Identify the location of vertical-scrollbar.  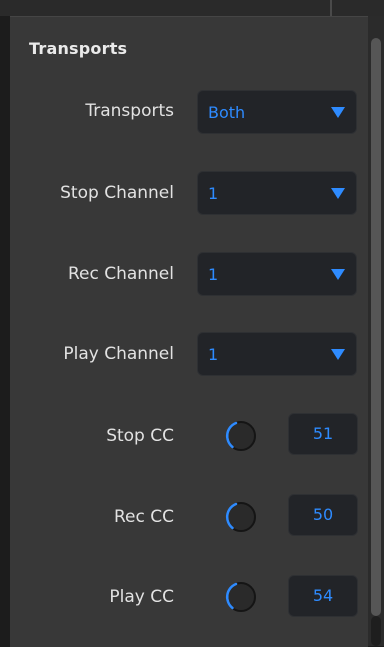
(376, 331).